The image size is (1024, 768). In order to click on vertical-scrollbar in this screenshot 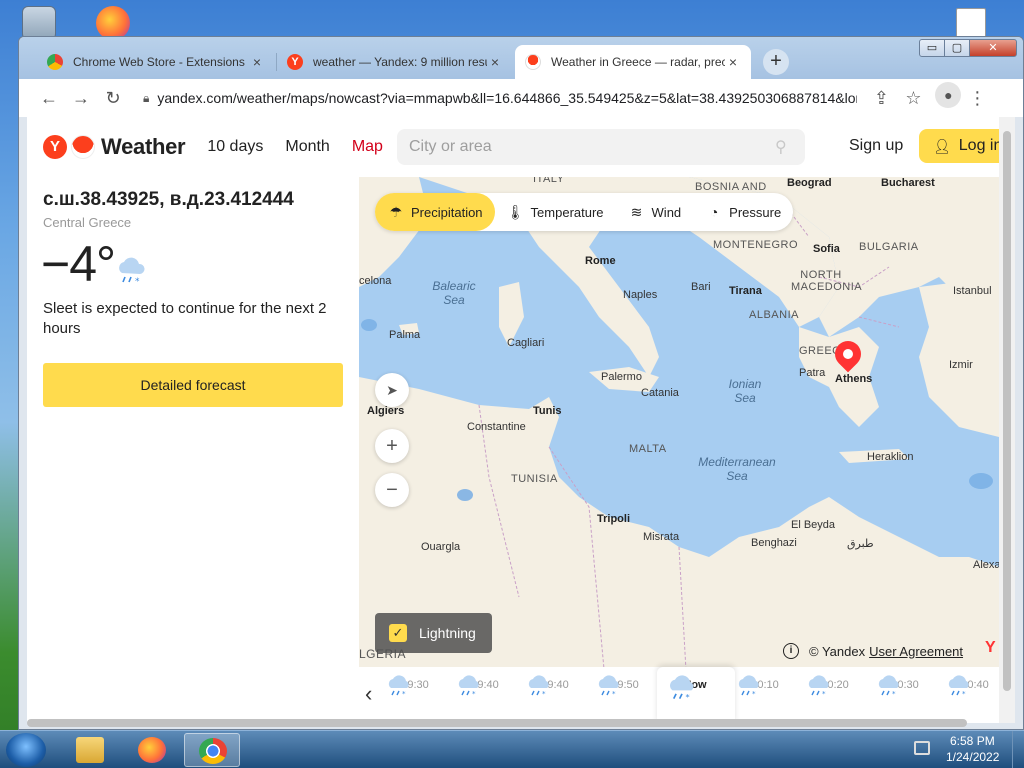, I will do `click(1007, 420)`.